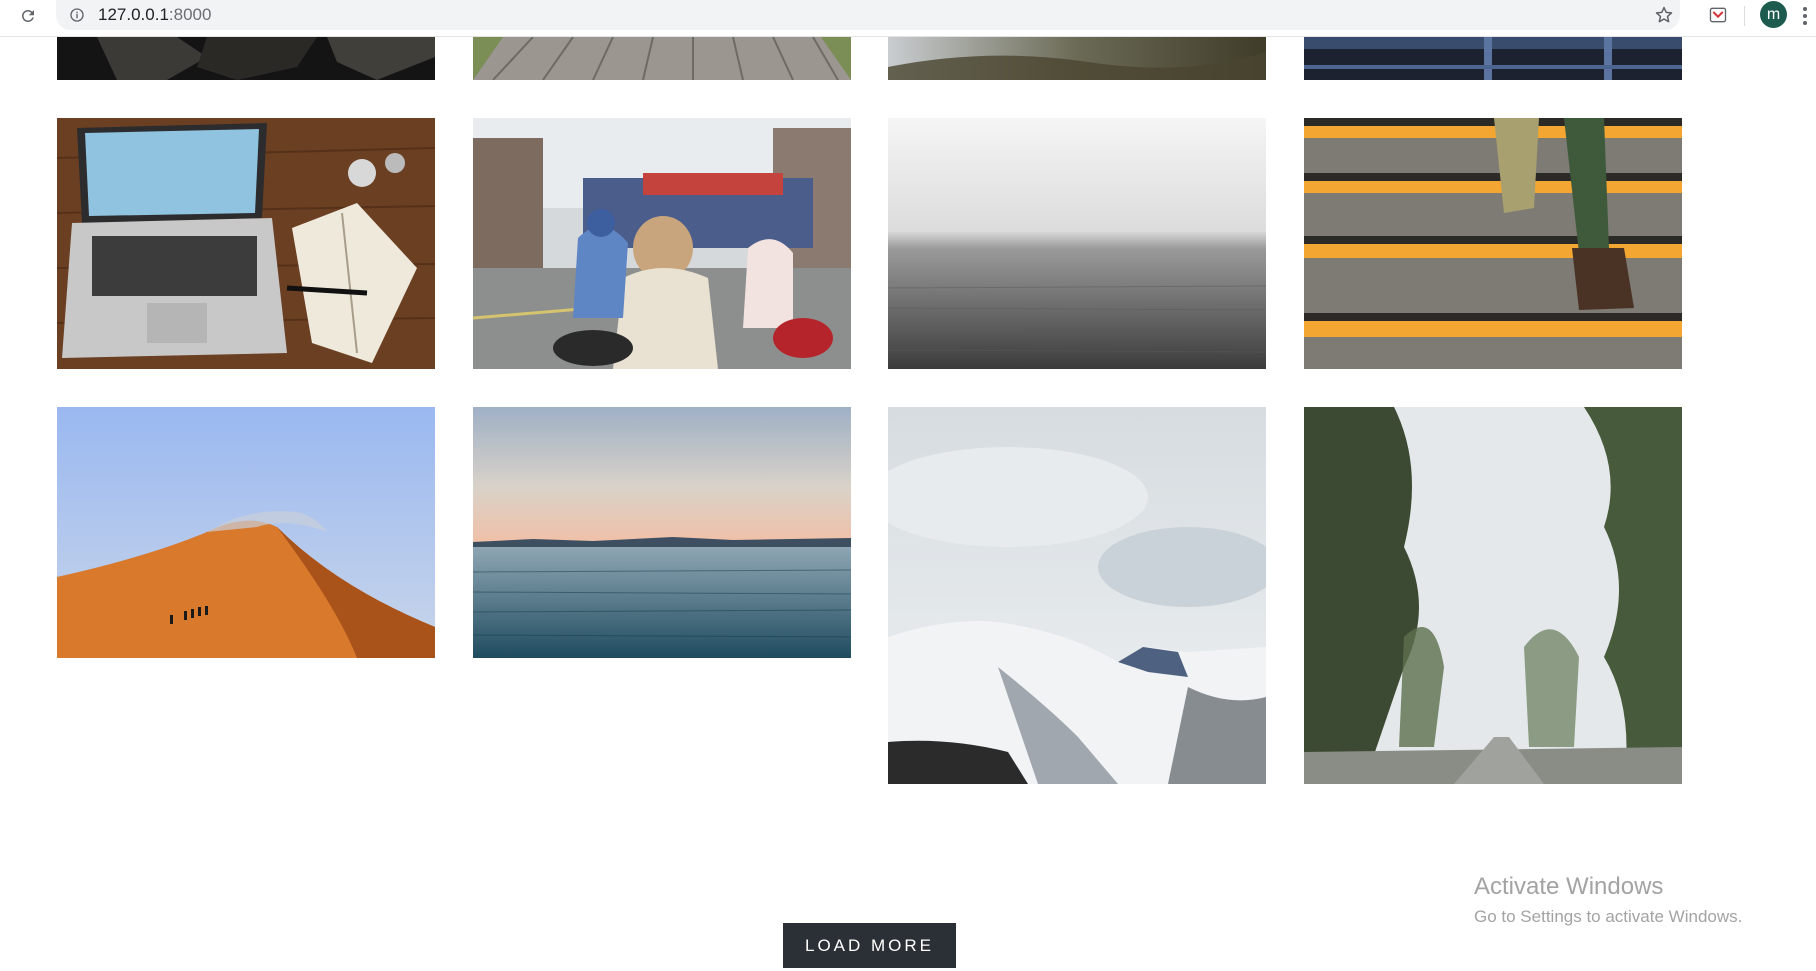 Image resolution: width=1816 pixels, height=971 pixels. I want to click on url-host: 127.0.0.1, so click(133, 14).